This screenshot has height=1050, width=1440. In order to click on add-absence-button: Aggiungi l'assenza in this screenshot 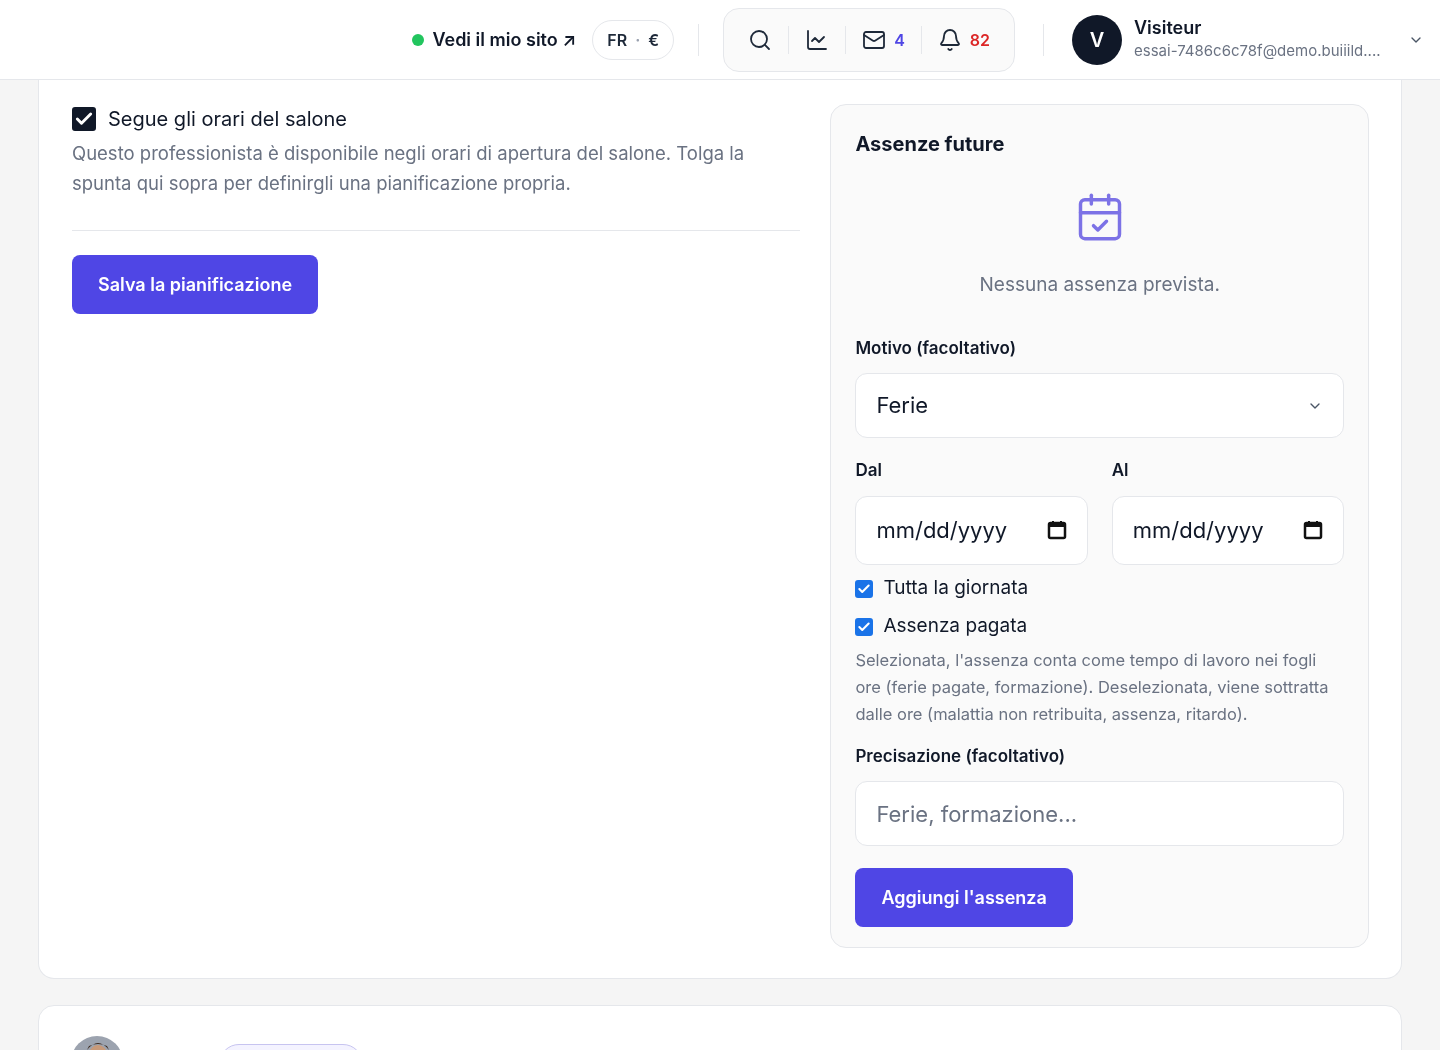, I will do `click(964, 897)`.